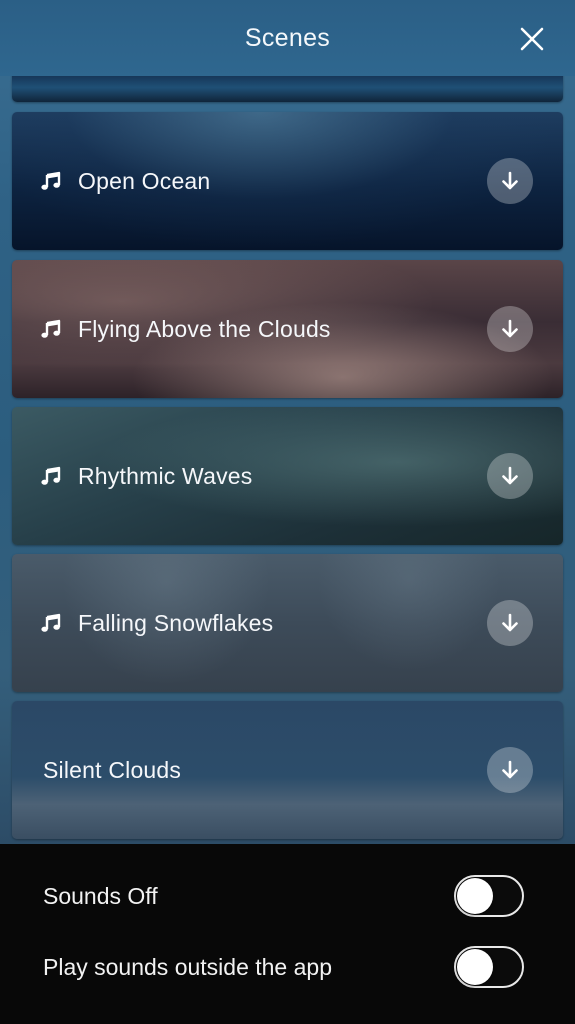 The height and width of the screenshot is (1024, 575). I want to click on page-title: Scenes, so click(287, 37).